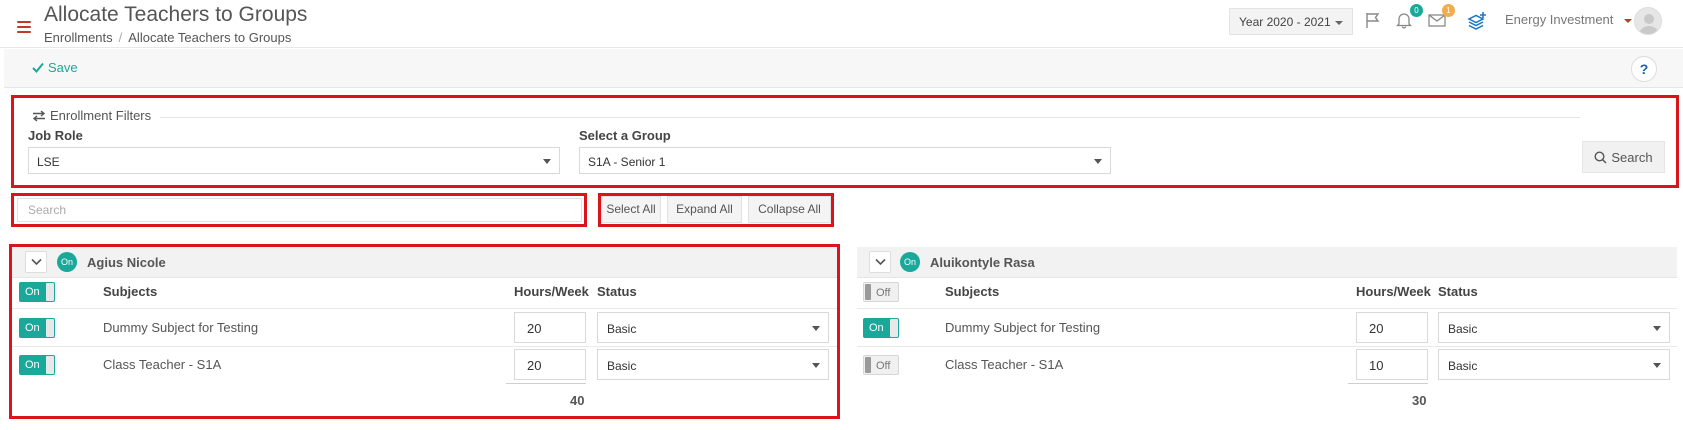 This screenshot has height=430, width=1683. I want to click on breadcrumb: Enrollments / Allocate Teachers to Groups, so click(167, 37).